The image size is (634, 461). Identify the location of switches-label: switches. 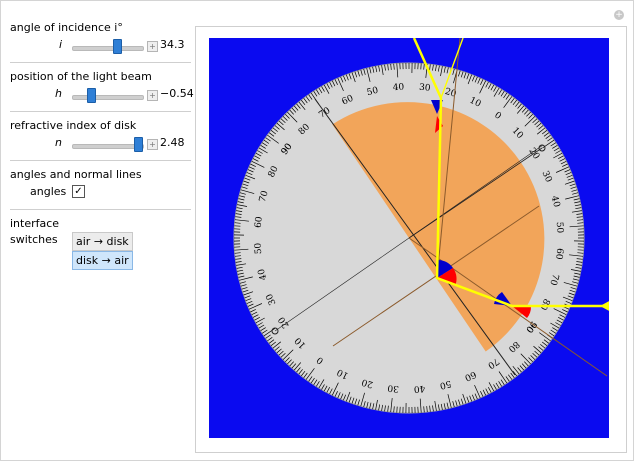
(34, 239).